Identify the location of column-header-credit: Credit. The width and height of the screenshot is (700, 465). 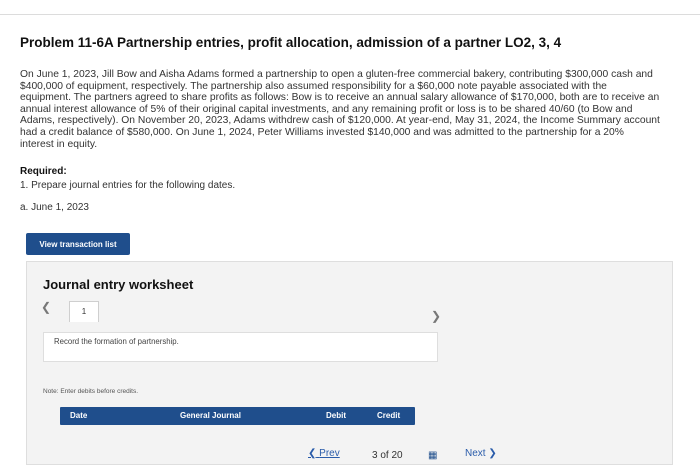
(389, 415).